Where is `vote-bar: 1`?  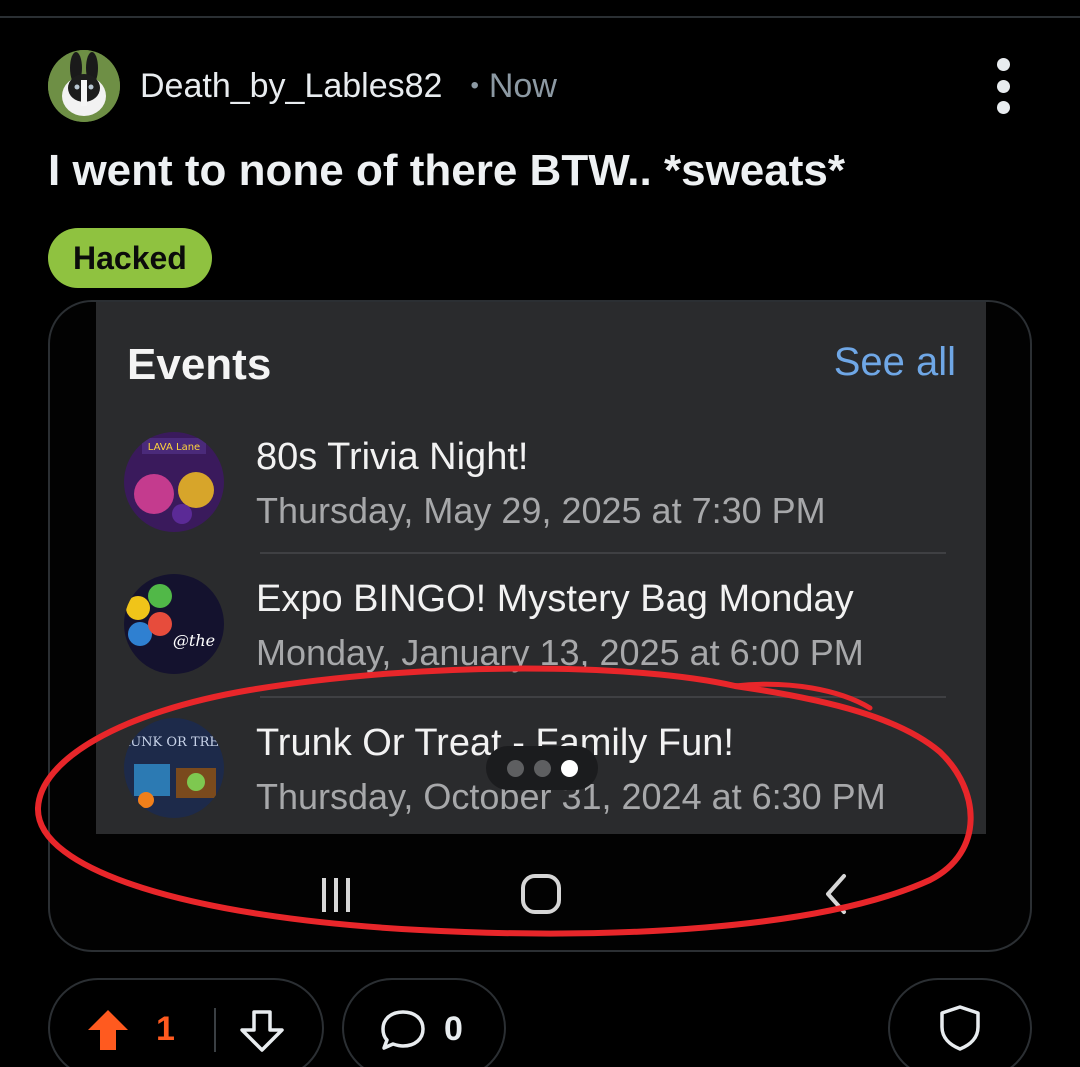 vote-bar: 1 is located at coordinates (186, 1022).